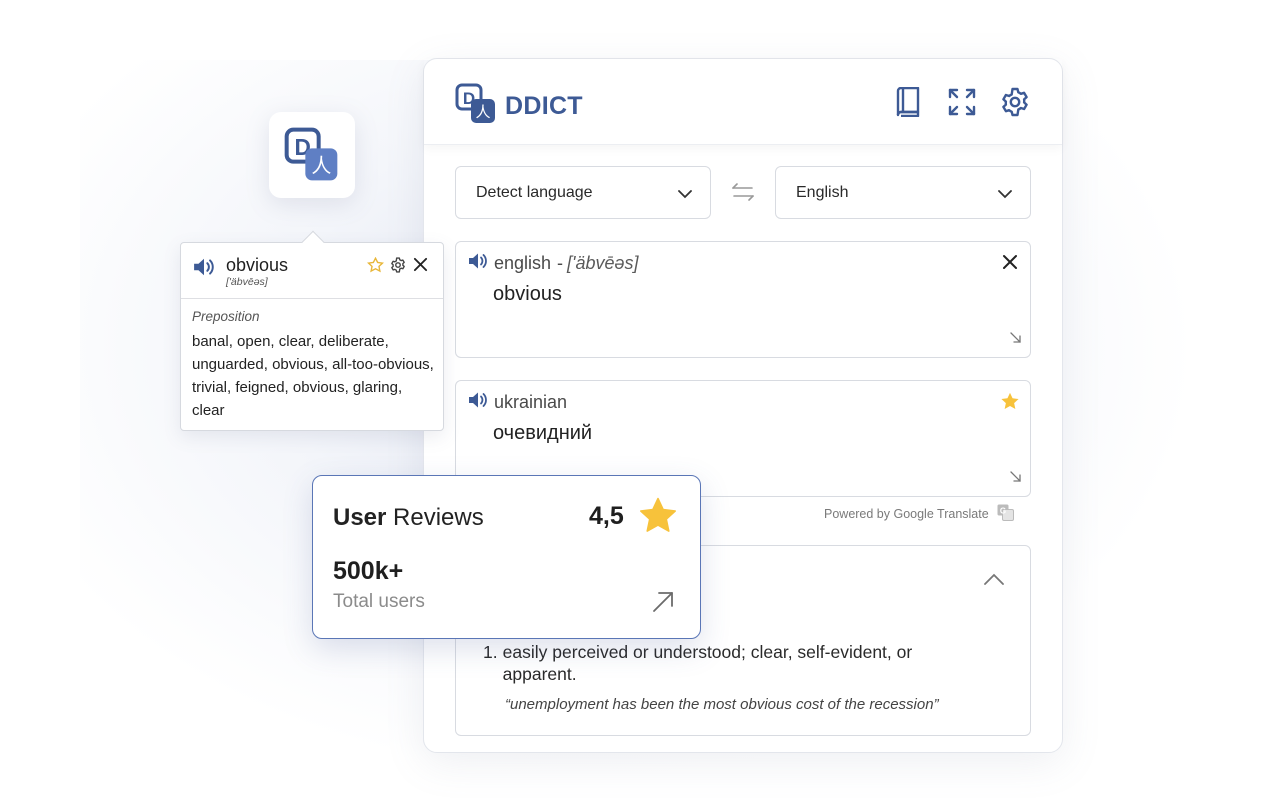 The height and width of the screenshot is (800, 1280). What do you see at coordinates (543, 433) in the screenshot?
I see `translation-text: очевидний` at bounding box center [543, 433].